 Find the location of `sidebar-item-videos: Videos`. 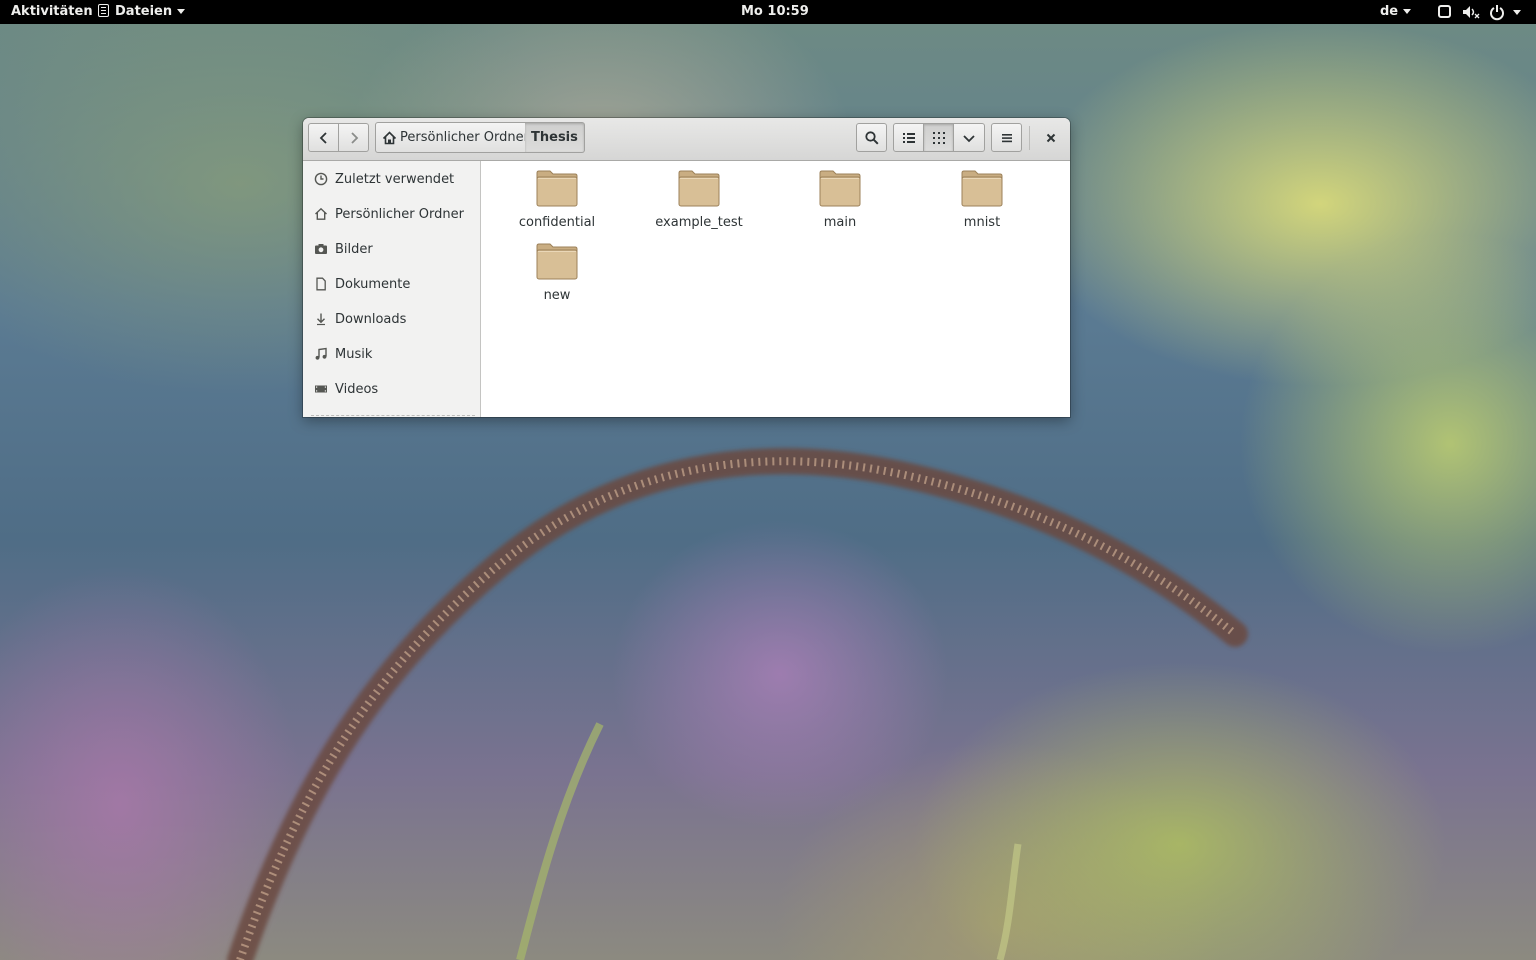

sidebar-item-videos: Videos is located at coordinates (391, 389).